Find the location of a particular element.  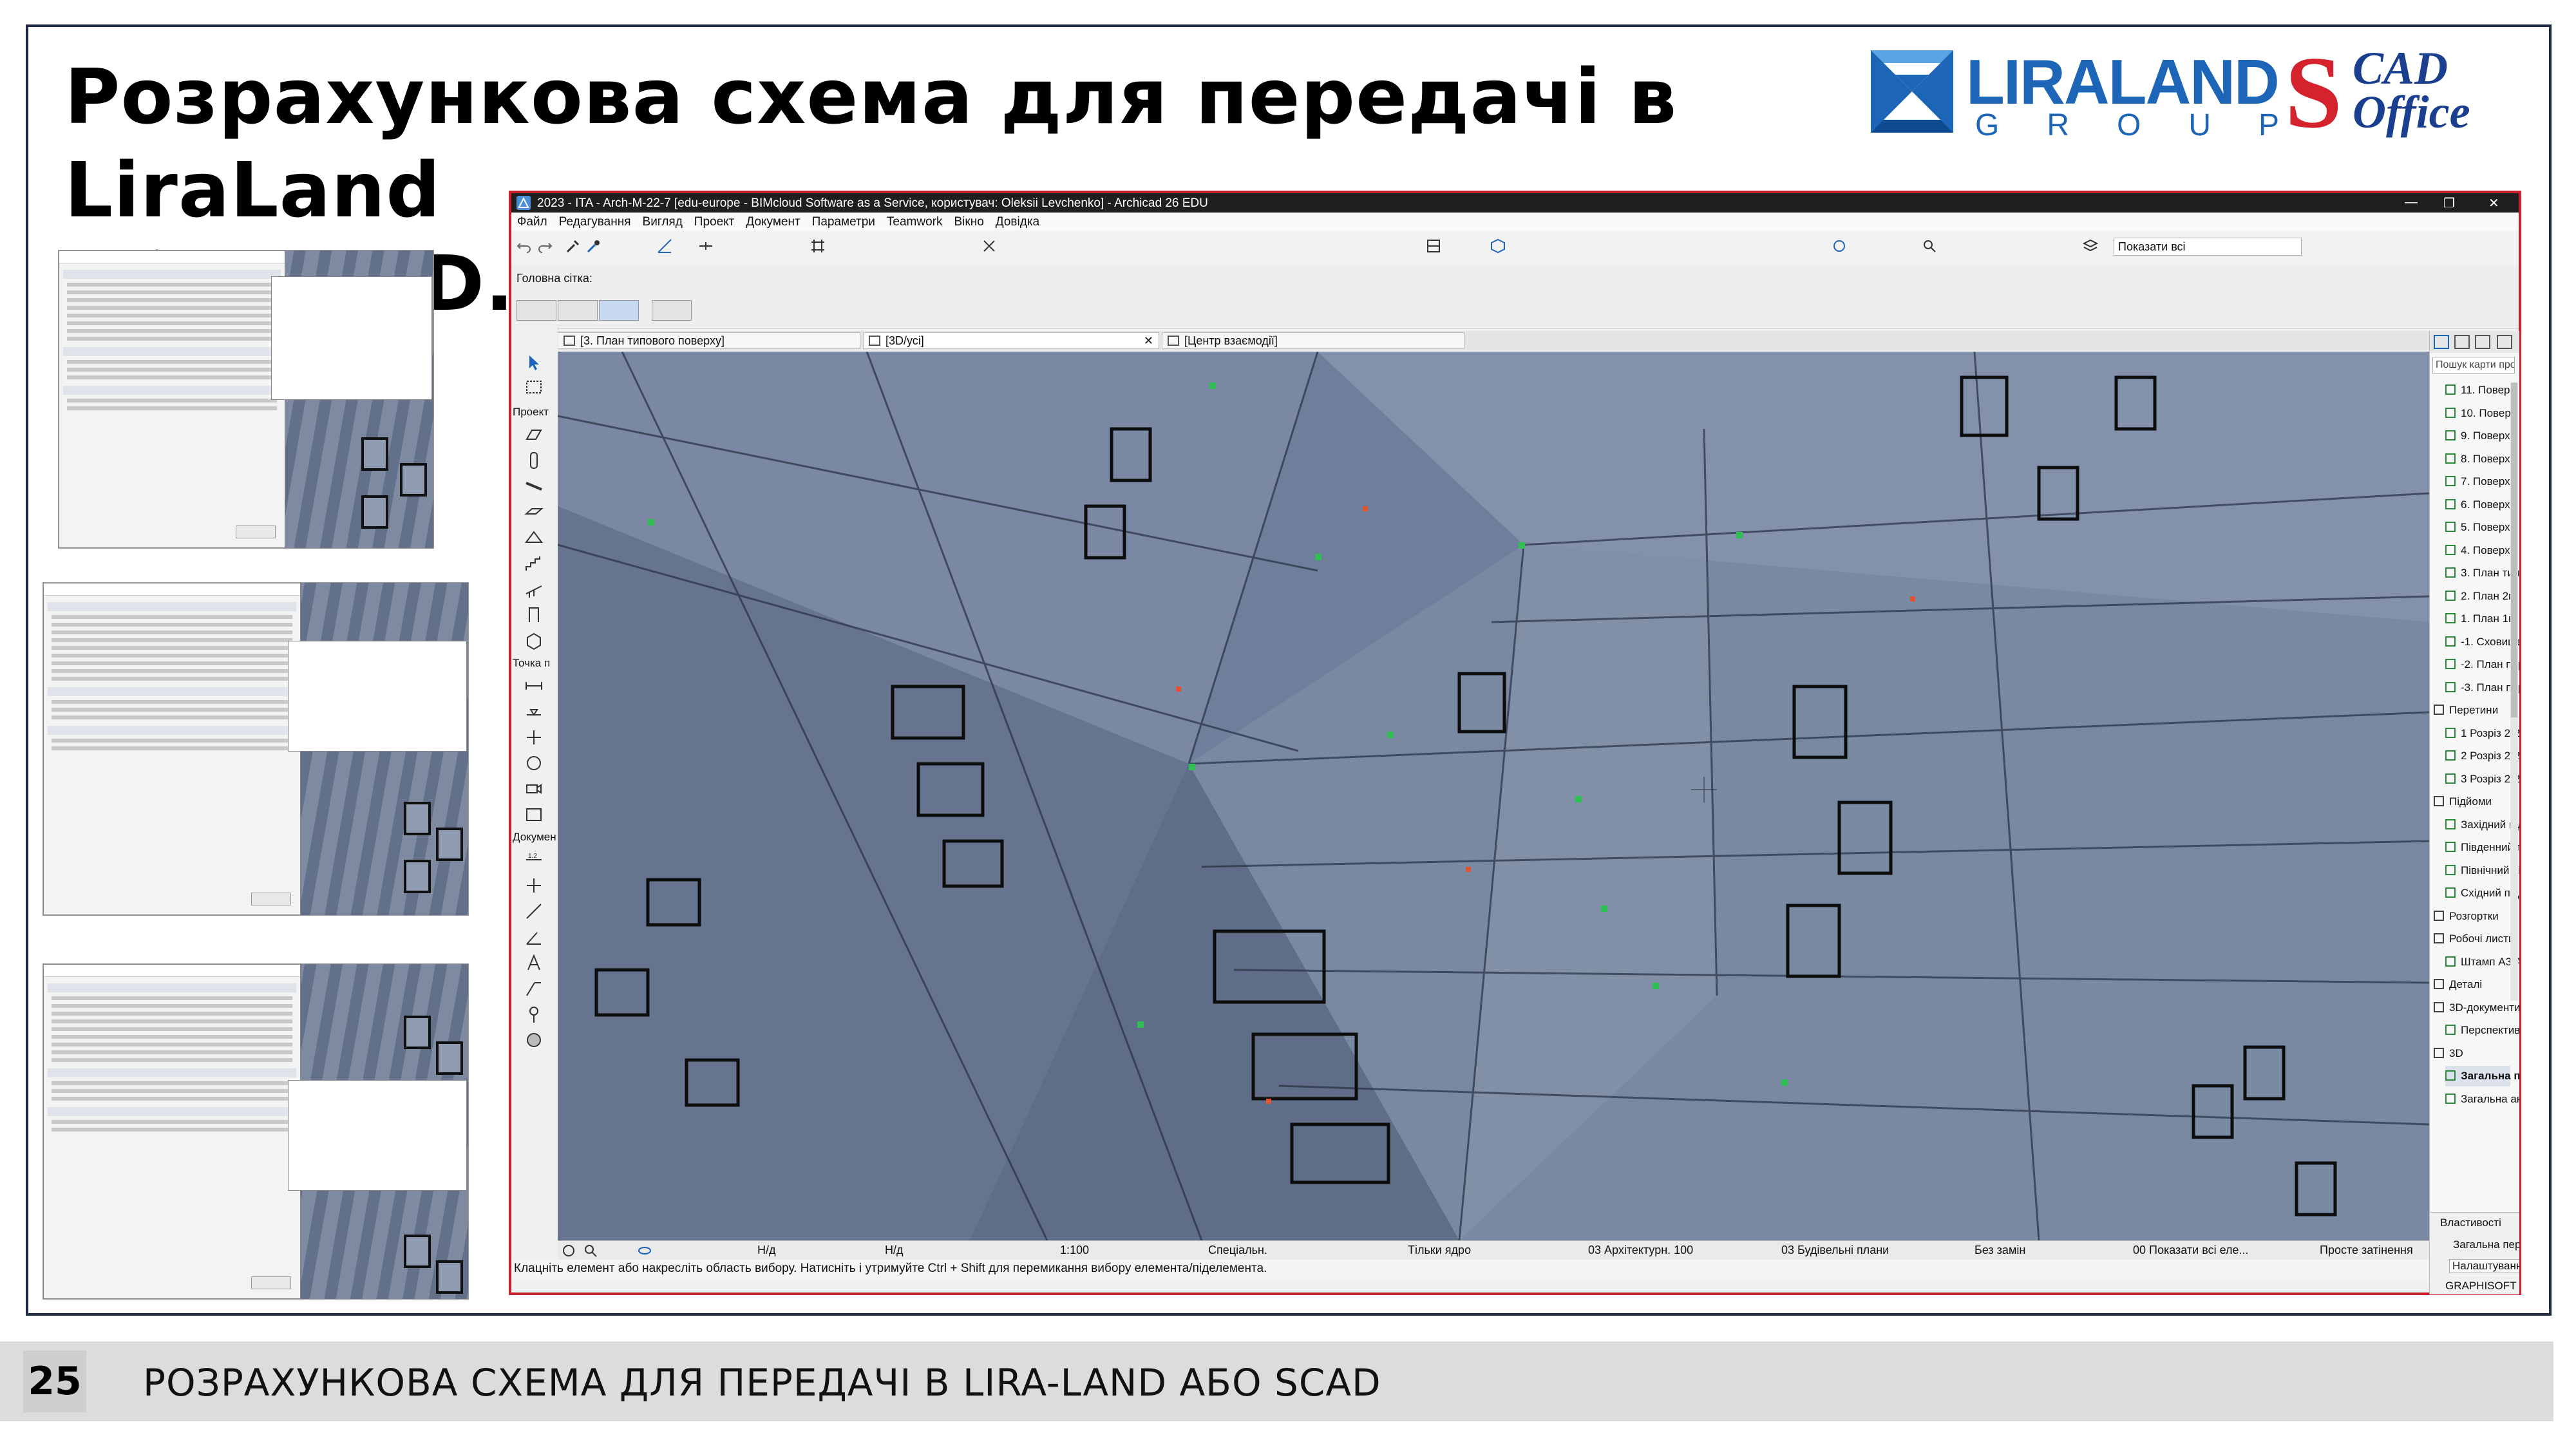

tab-3d-all: [3D/усі] ✕ is located at coordinates (1011, 340).